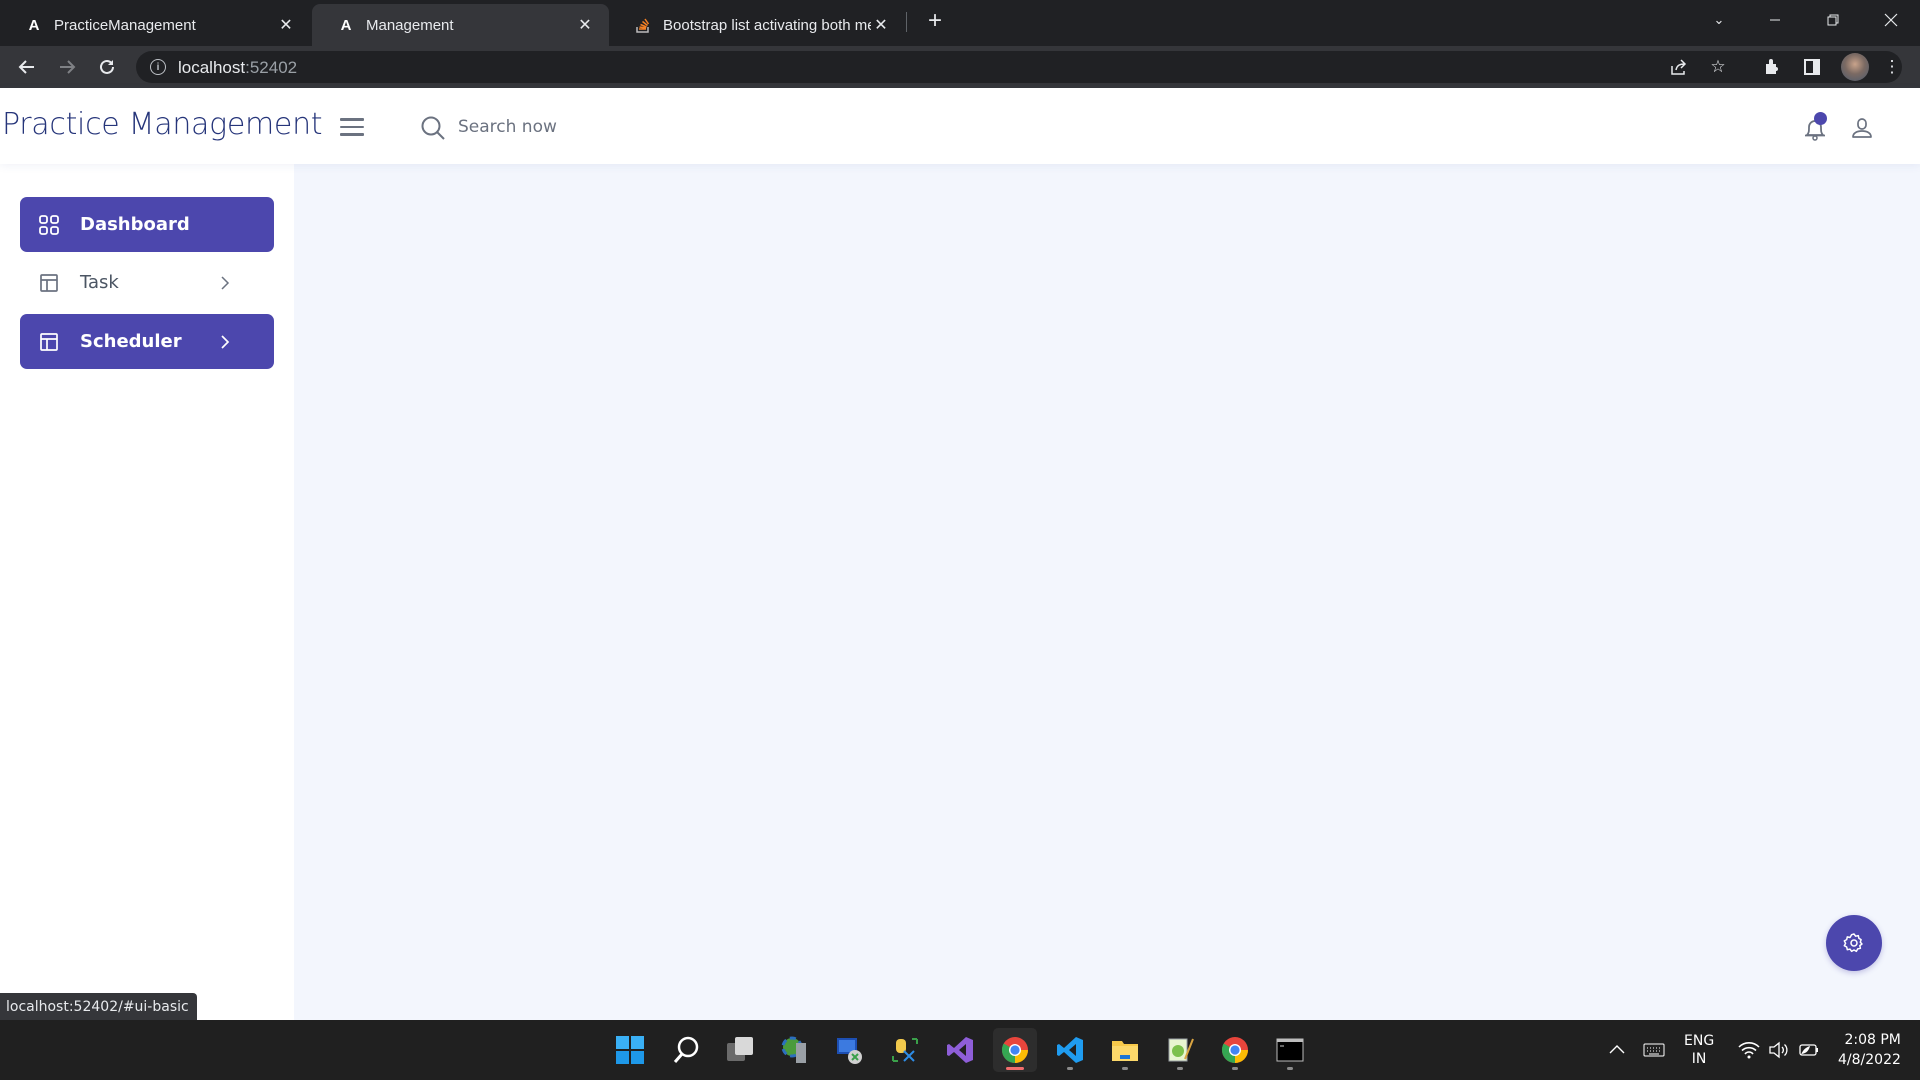  Describe the element at coordinates (1125, 1050) in the screenshot. I see `taskbar-app-file-explorer` at that location.